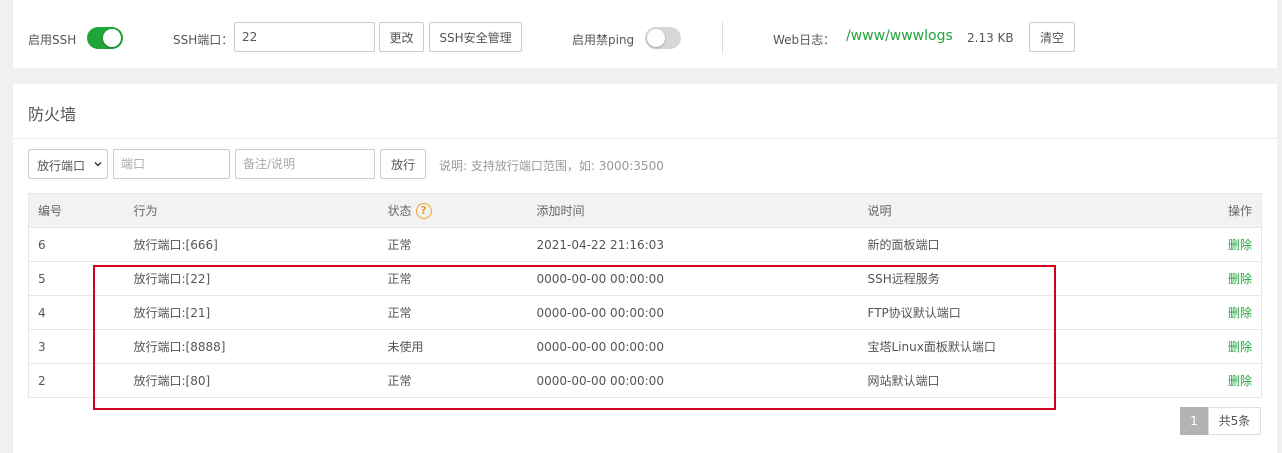 Image resolution: width=1282 pixels, height=453 pixels. Describe the element at coordinates (1052, 37) in the screenshot. I see `weblog-clear-button: 清空` at that location.